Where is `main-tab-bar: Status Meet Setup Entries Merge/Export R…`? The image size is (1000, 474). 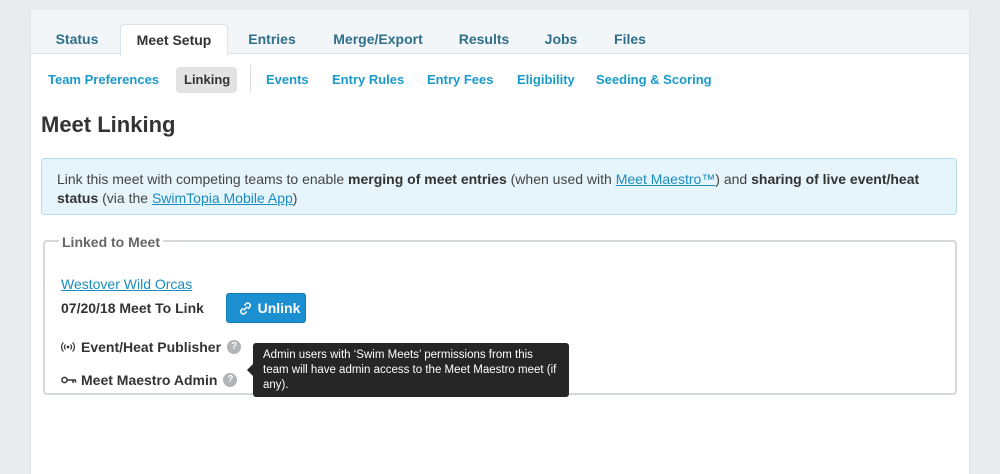 main-tab-bar: Status Meet Setup Entries Merge/Export R… is located at coordinates (500, 33).